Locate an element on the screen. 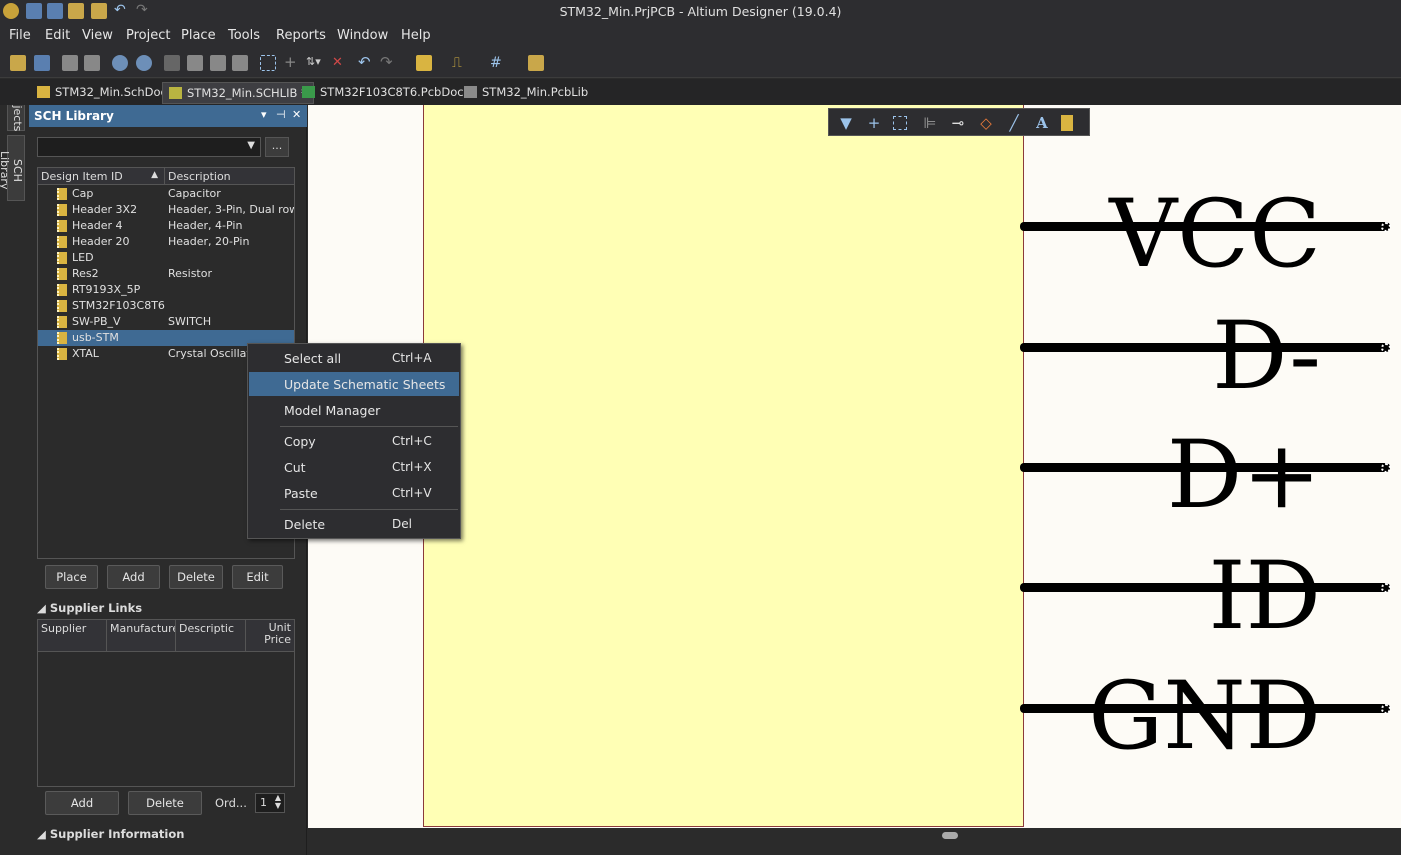 The height and width of the screenshot is (855, 1401). menu-edit: Edit is located at coordinates (57, 35).